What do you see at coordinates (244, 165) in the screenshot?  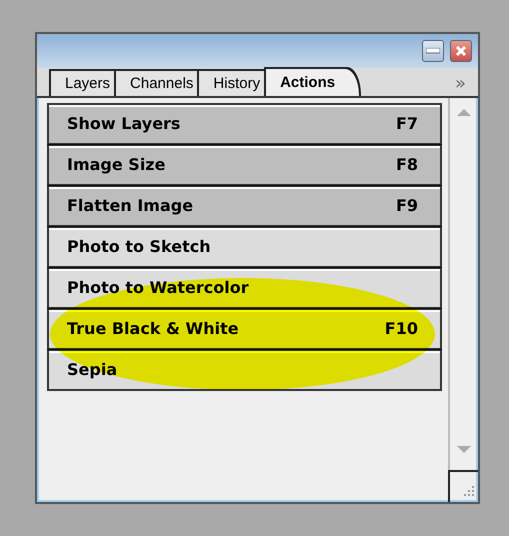 I see `action-button: Image Size F8` at bounding box center [244, 165].